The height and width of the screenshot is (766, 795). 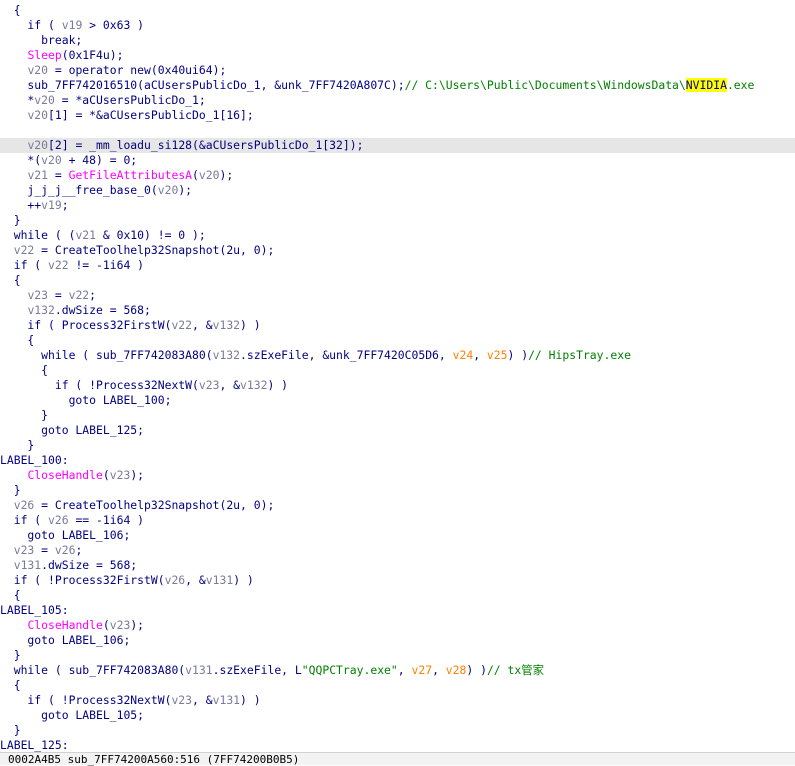 What do you see at coordinates (397, 175) in the screenshot?
I see `code-line: v21 = GetFileAttributesA(v20);` at bounding box center [397, 175].